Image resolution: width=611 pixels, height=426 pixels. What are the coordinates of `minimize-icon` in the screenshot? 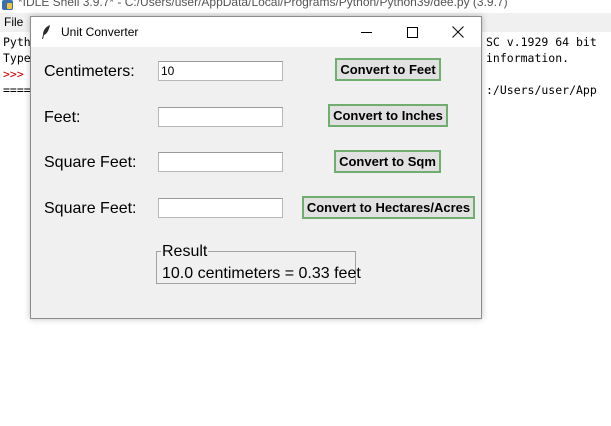 It's located at (366, 32).